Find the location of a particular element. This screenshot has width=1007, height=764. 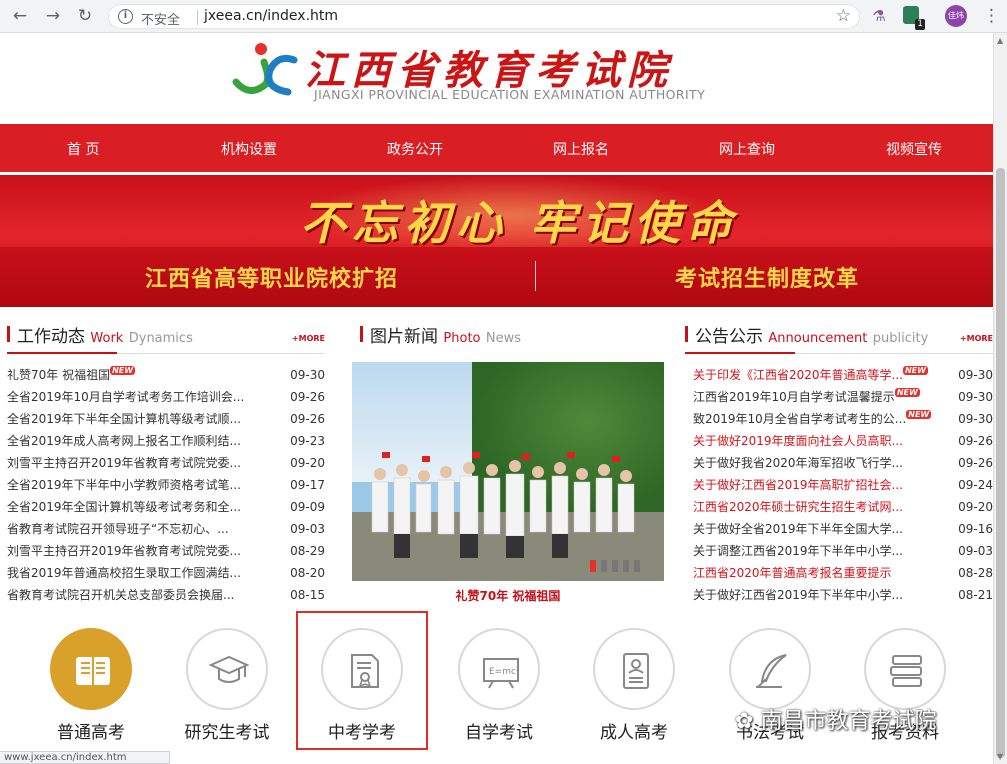

list-item: 关于做好江西省2019年高职扩招社会... 09-24 is located at coordinates (843, 485).